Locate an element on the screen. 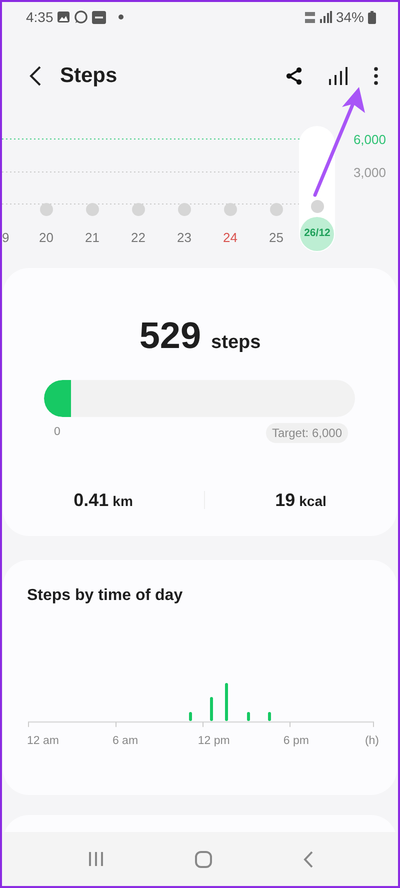 Image resolution: width=400 pixels, height=888 pixels. day-label: 9 is located at coordinates (6, 237).